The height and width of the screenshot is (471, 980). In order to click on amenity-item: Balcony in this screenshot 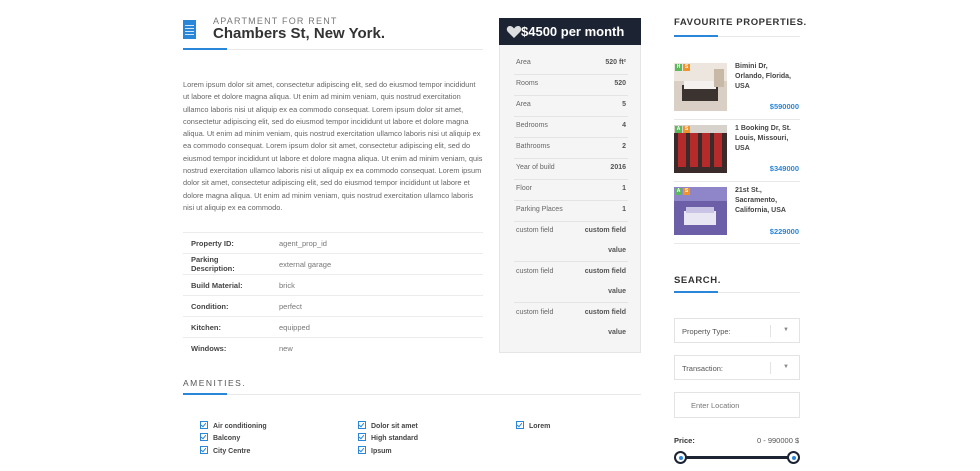, I will do `click(220, 437)`.